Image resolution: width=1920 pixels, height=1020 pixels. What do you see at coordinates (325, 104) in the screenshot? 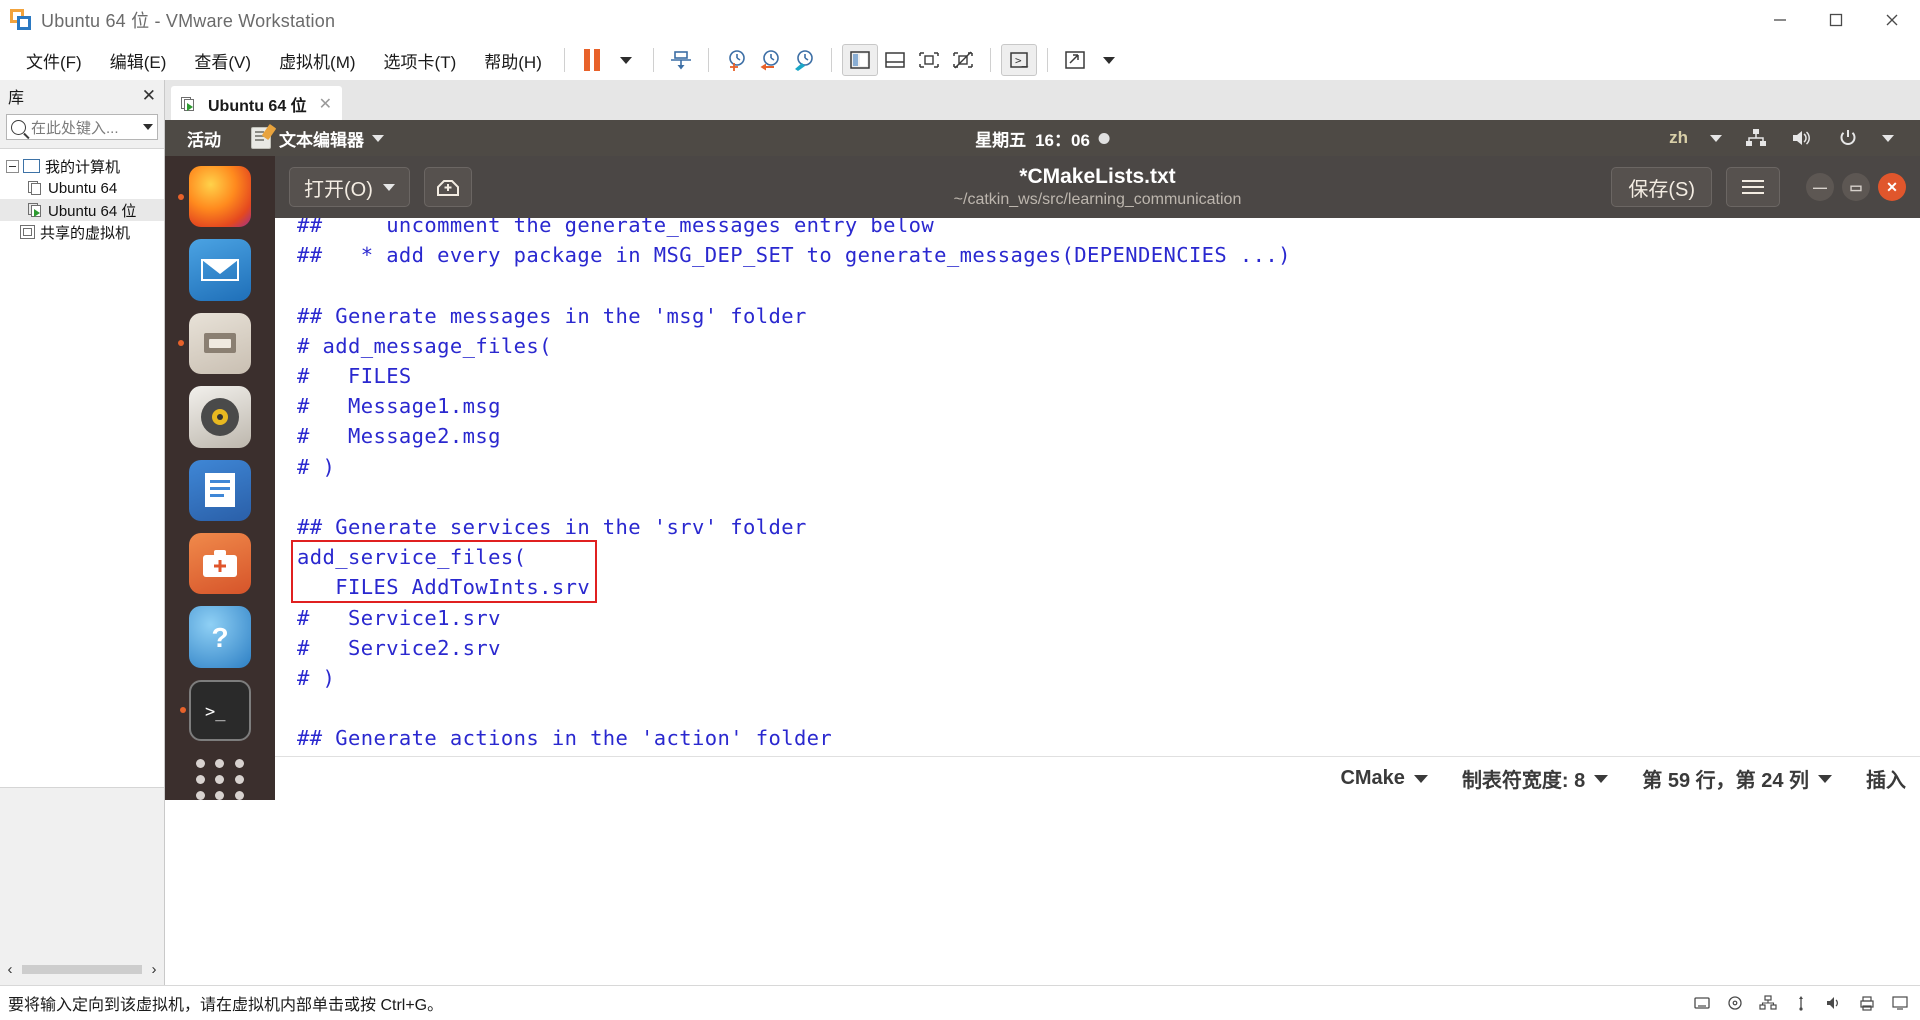
I see `tab-close-icon: ✕` at bounding box center [325, 104].